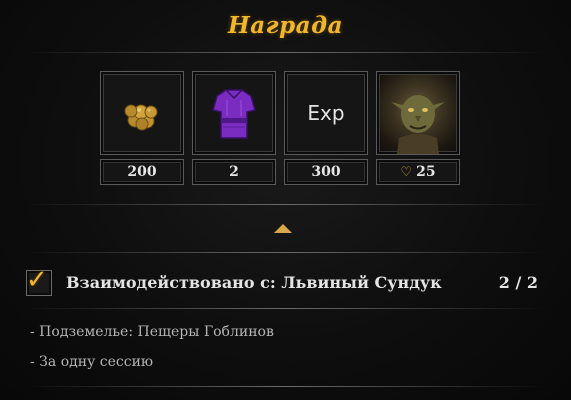 The height and width of the screenshot is (400, 571). Describe the element at coordinates (234, 172) in the screenshot. I see `reward-count-armor: 2` at that location.